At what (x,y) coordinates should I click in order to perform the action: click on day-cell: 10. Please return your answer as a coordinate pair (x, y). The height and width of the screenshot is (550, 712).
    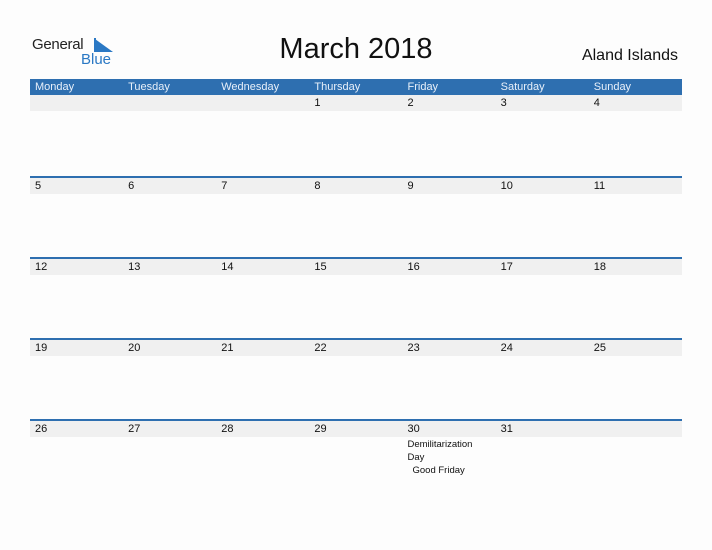
    Looking at the image, I should click on (542, 186).